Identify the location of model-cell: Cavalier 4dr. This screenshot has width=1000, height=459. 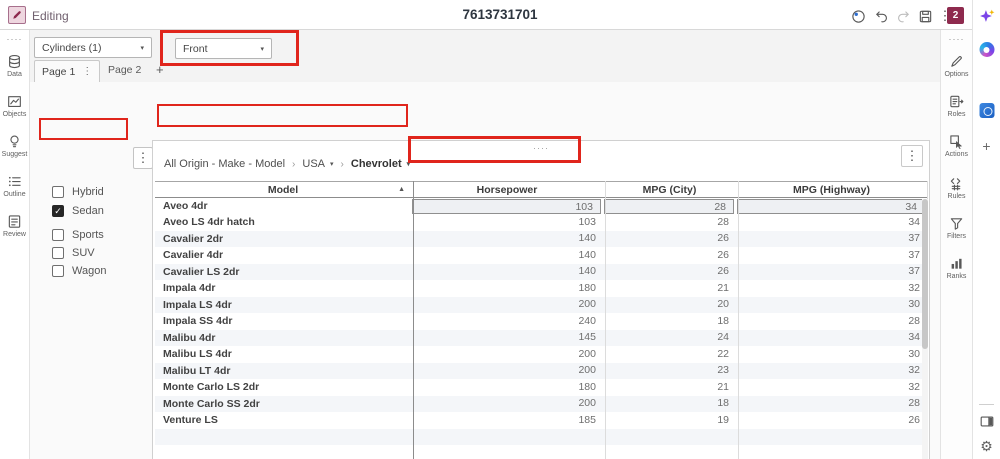
(283, 255).